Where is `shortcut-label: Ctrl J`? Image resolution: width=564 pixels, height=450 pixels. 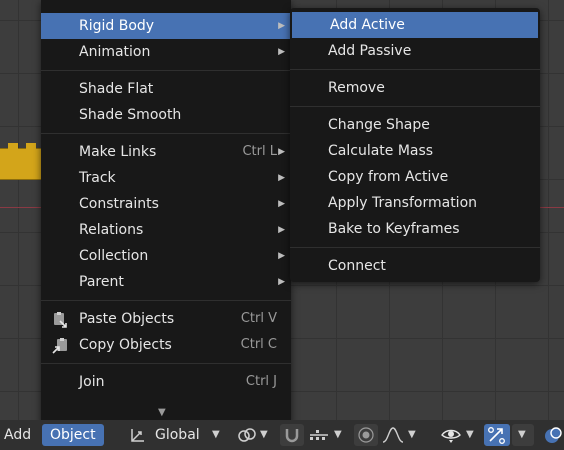 shortcut-label: Ctrl J is located at coordinates (261, 381).